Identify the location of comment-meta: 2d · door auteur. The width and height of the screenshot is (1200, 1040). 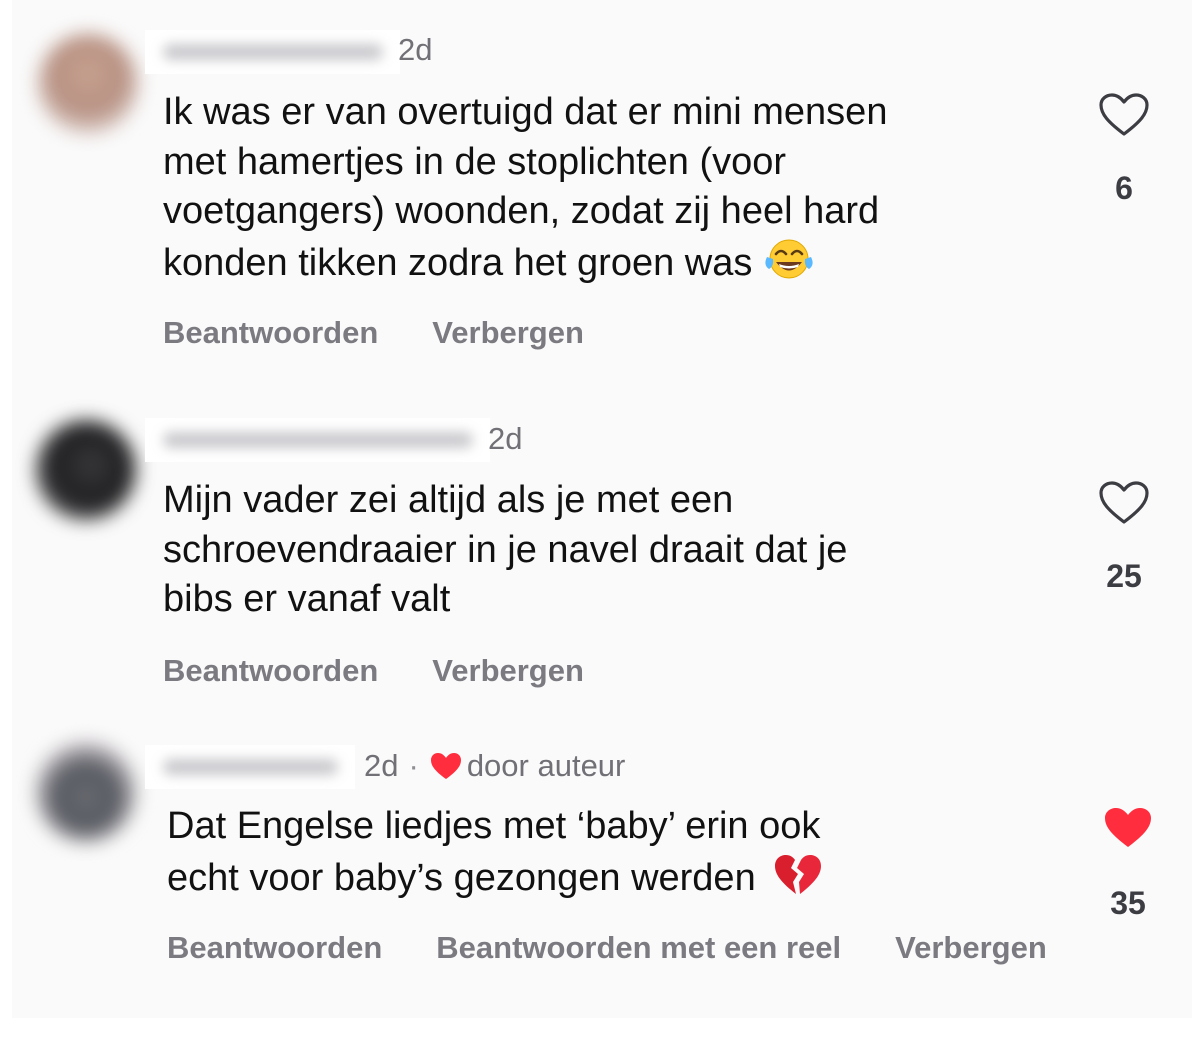
(494, 766).